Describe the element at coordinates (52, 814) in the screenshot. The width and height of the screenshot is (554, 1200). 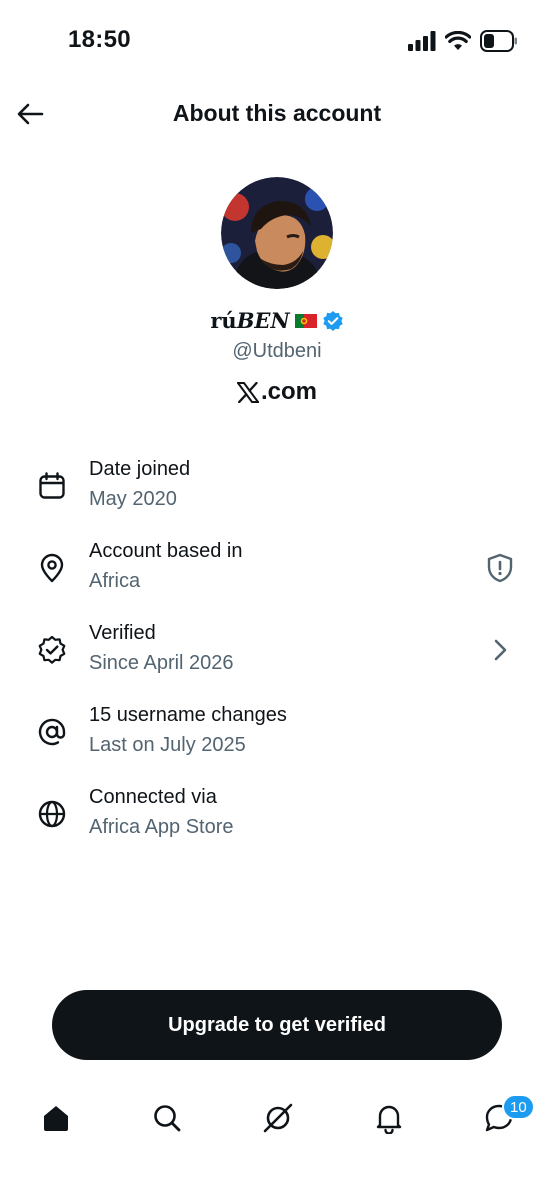
I see `globe-icon` at that location.